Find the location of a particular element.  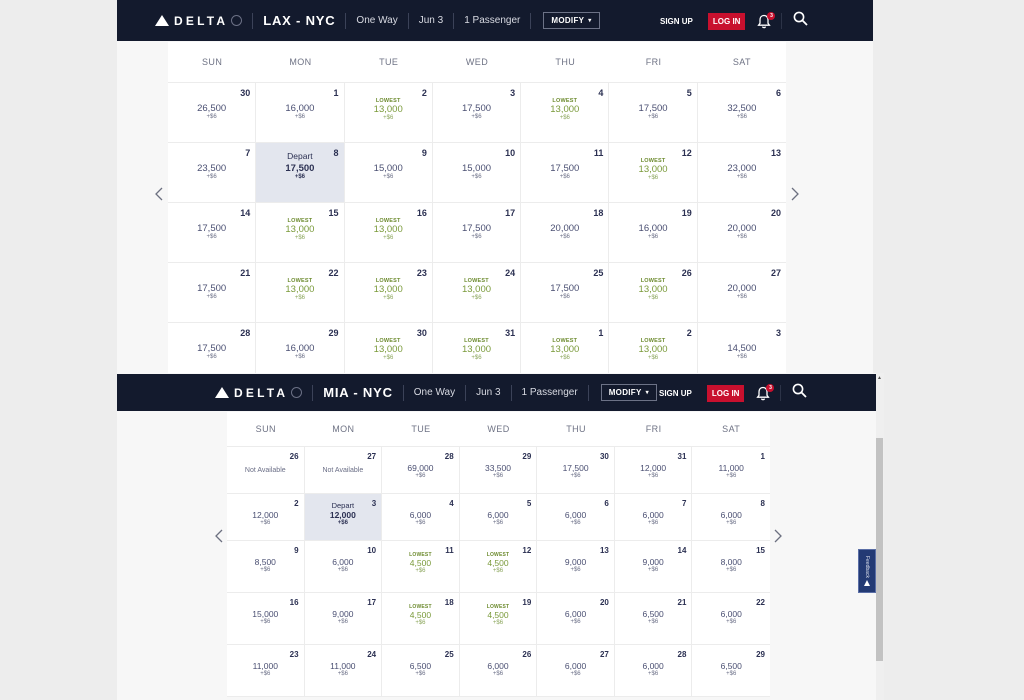

divider is located at coordinates (781, 393).